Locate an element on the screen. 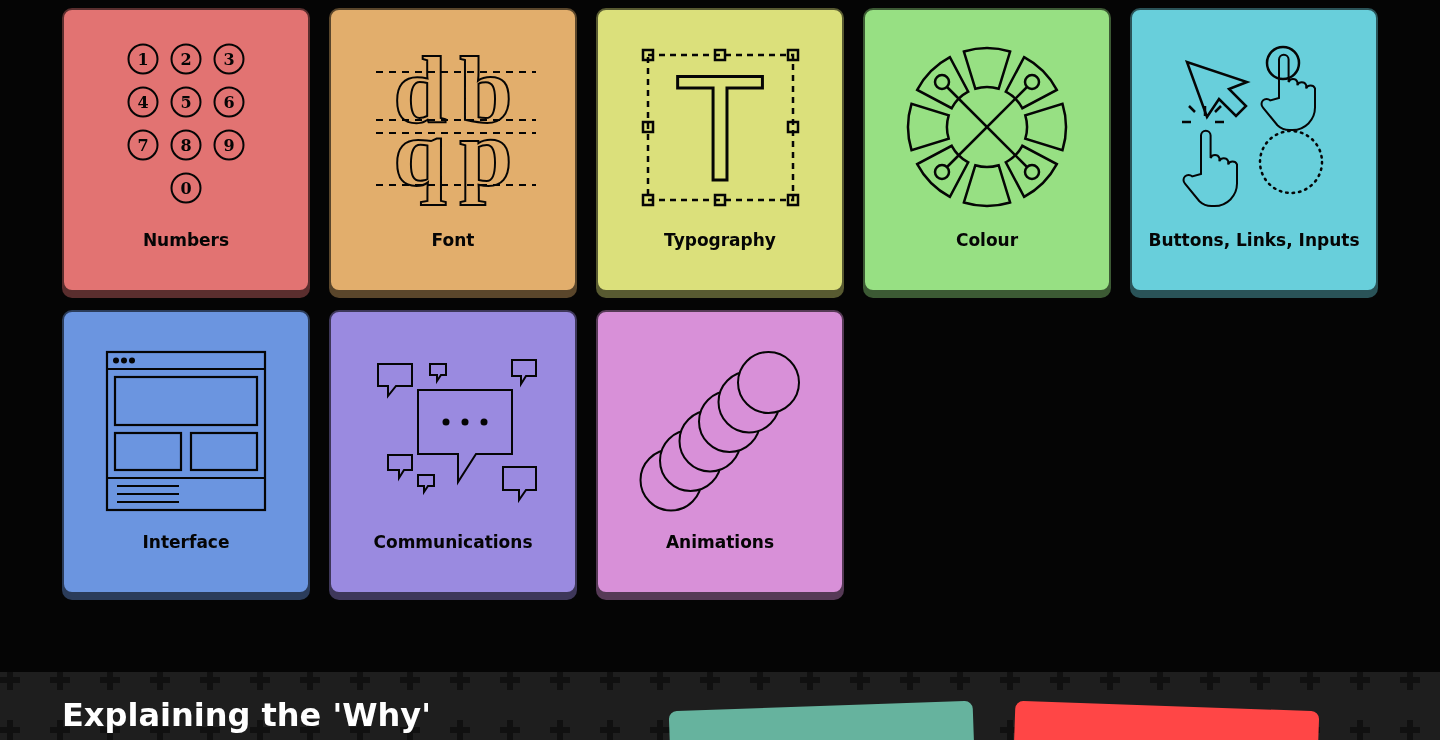 The image size is (1440, 740). card-title: Communications is located at coordinates (453, 542).